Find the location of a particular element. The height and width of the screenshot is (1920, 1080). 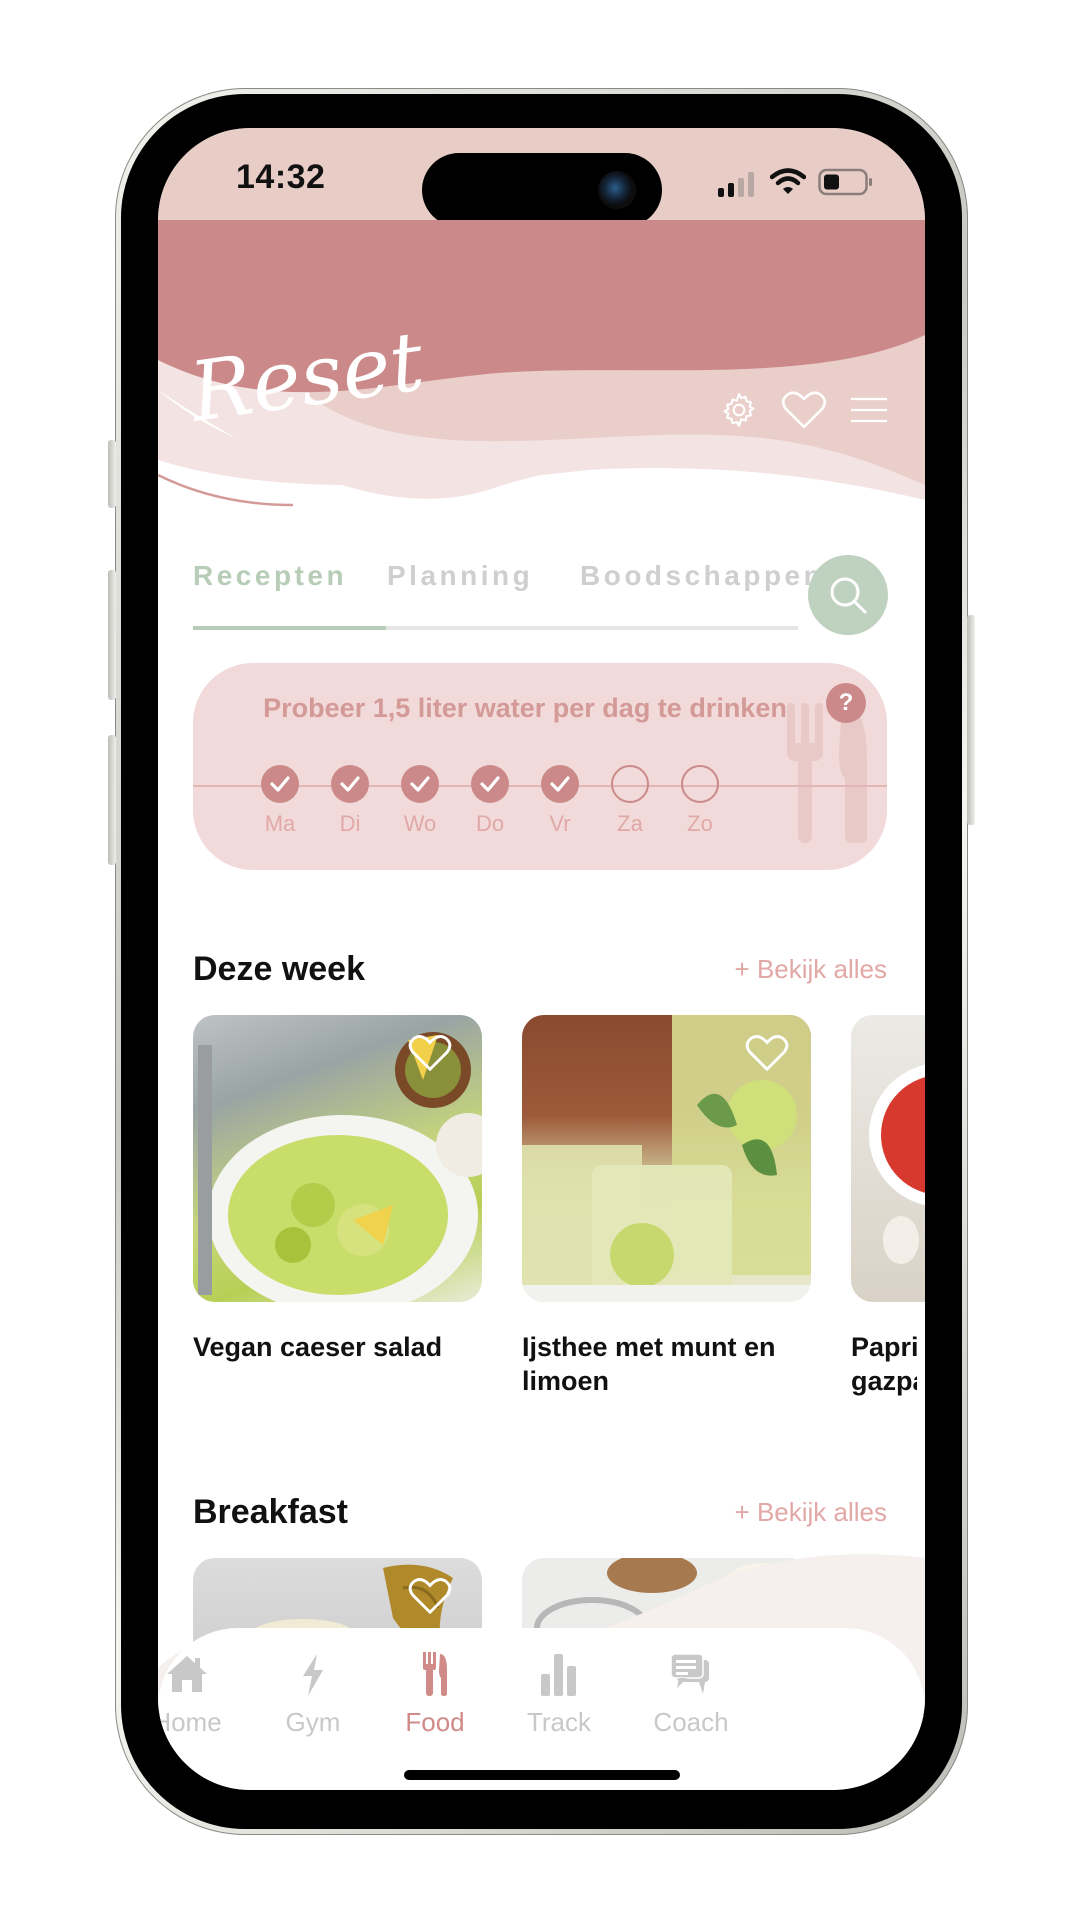

signal-icon is located at coordinates (736, 184).